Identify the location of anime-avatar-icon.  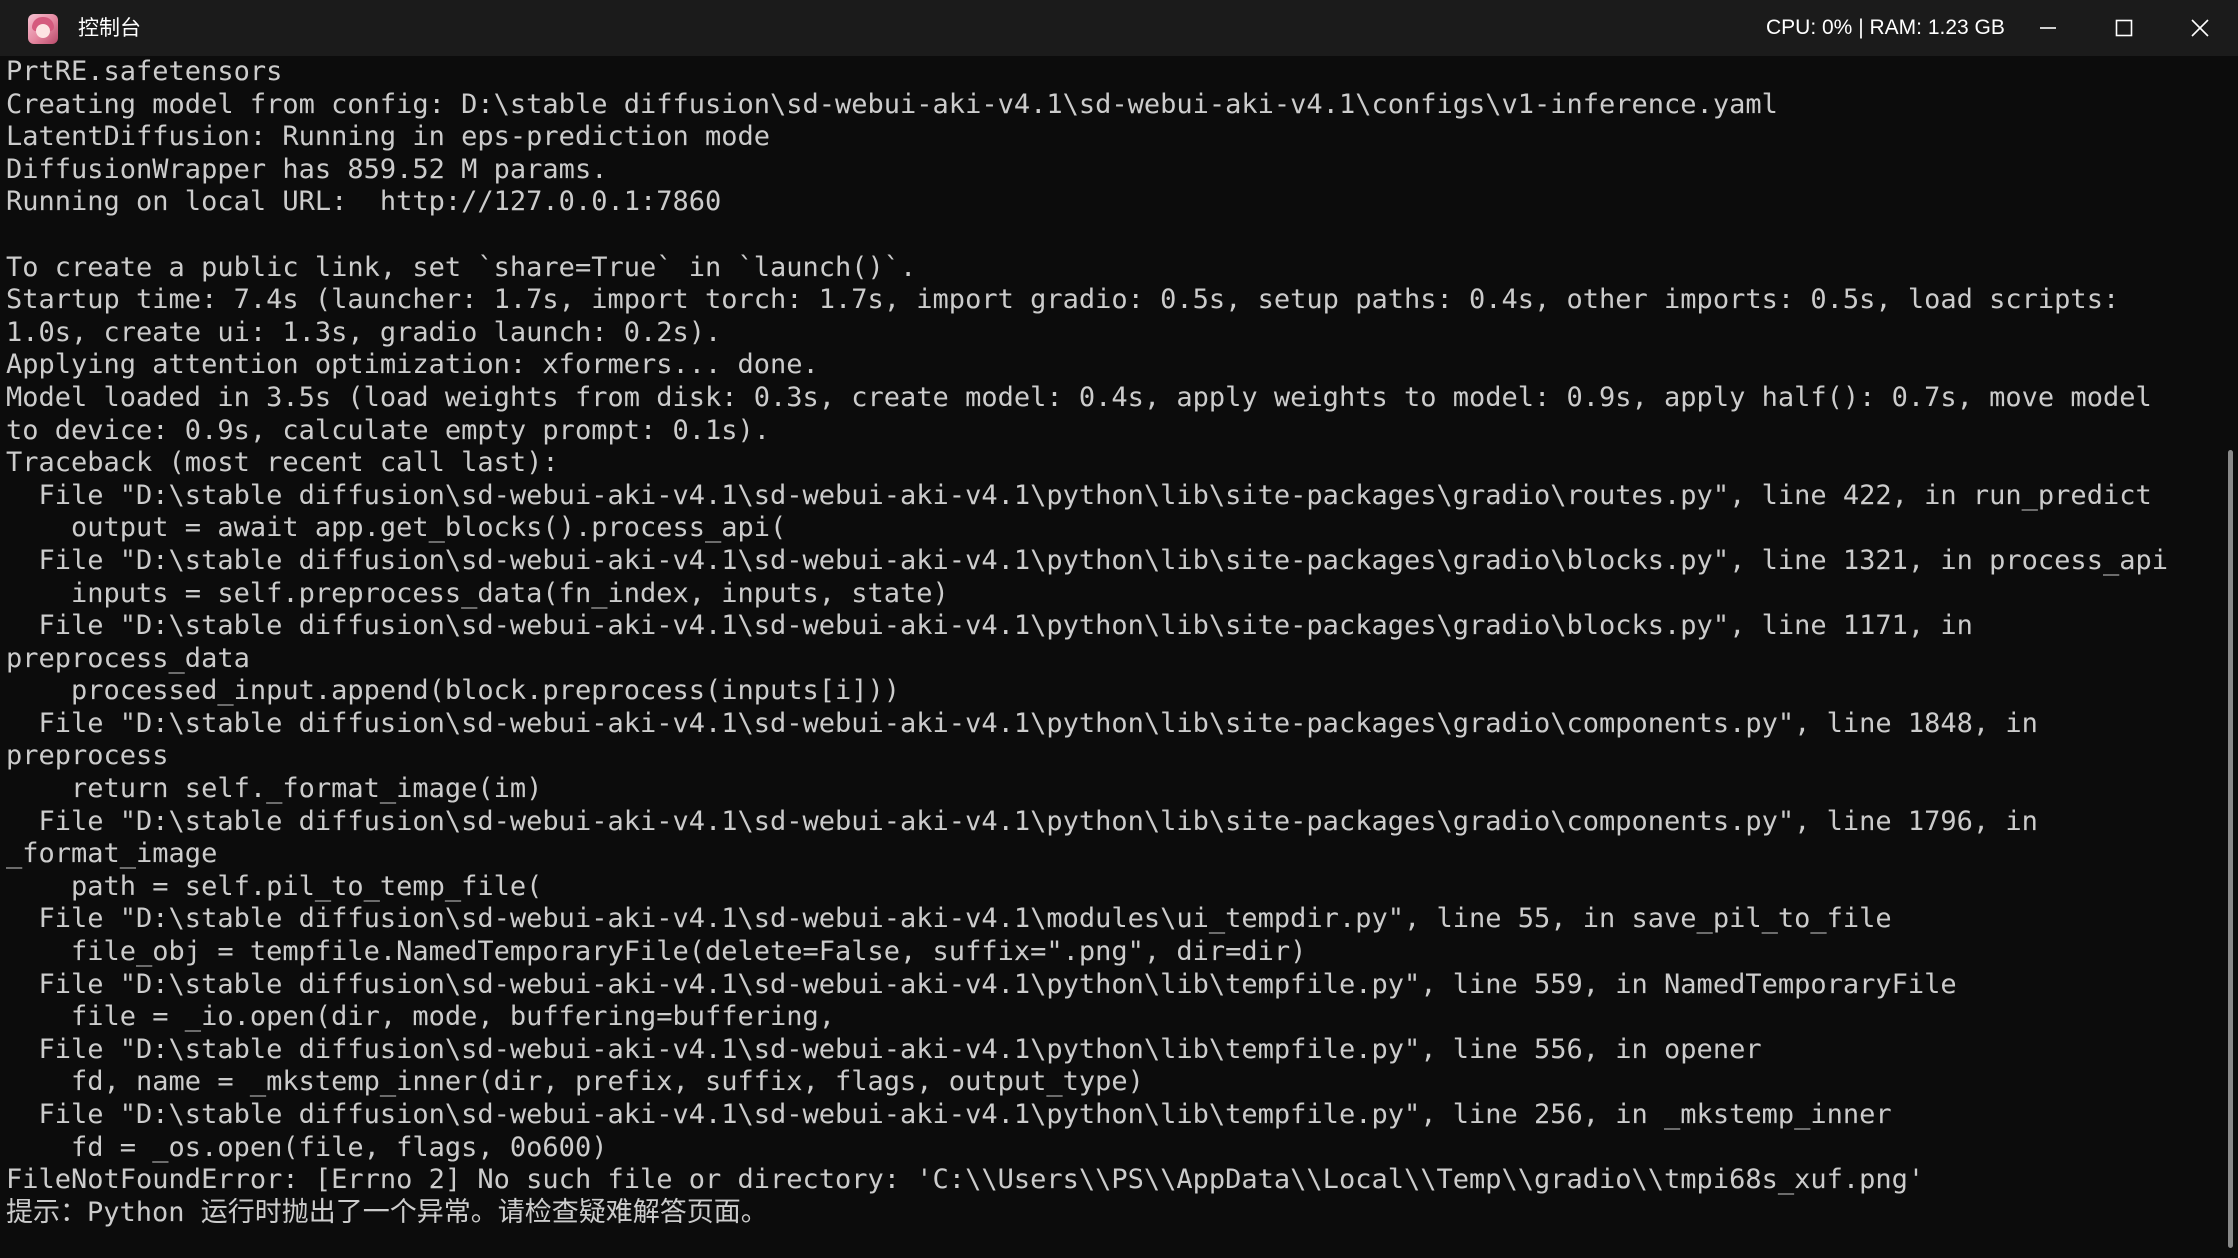
(43, 29).